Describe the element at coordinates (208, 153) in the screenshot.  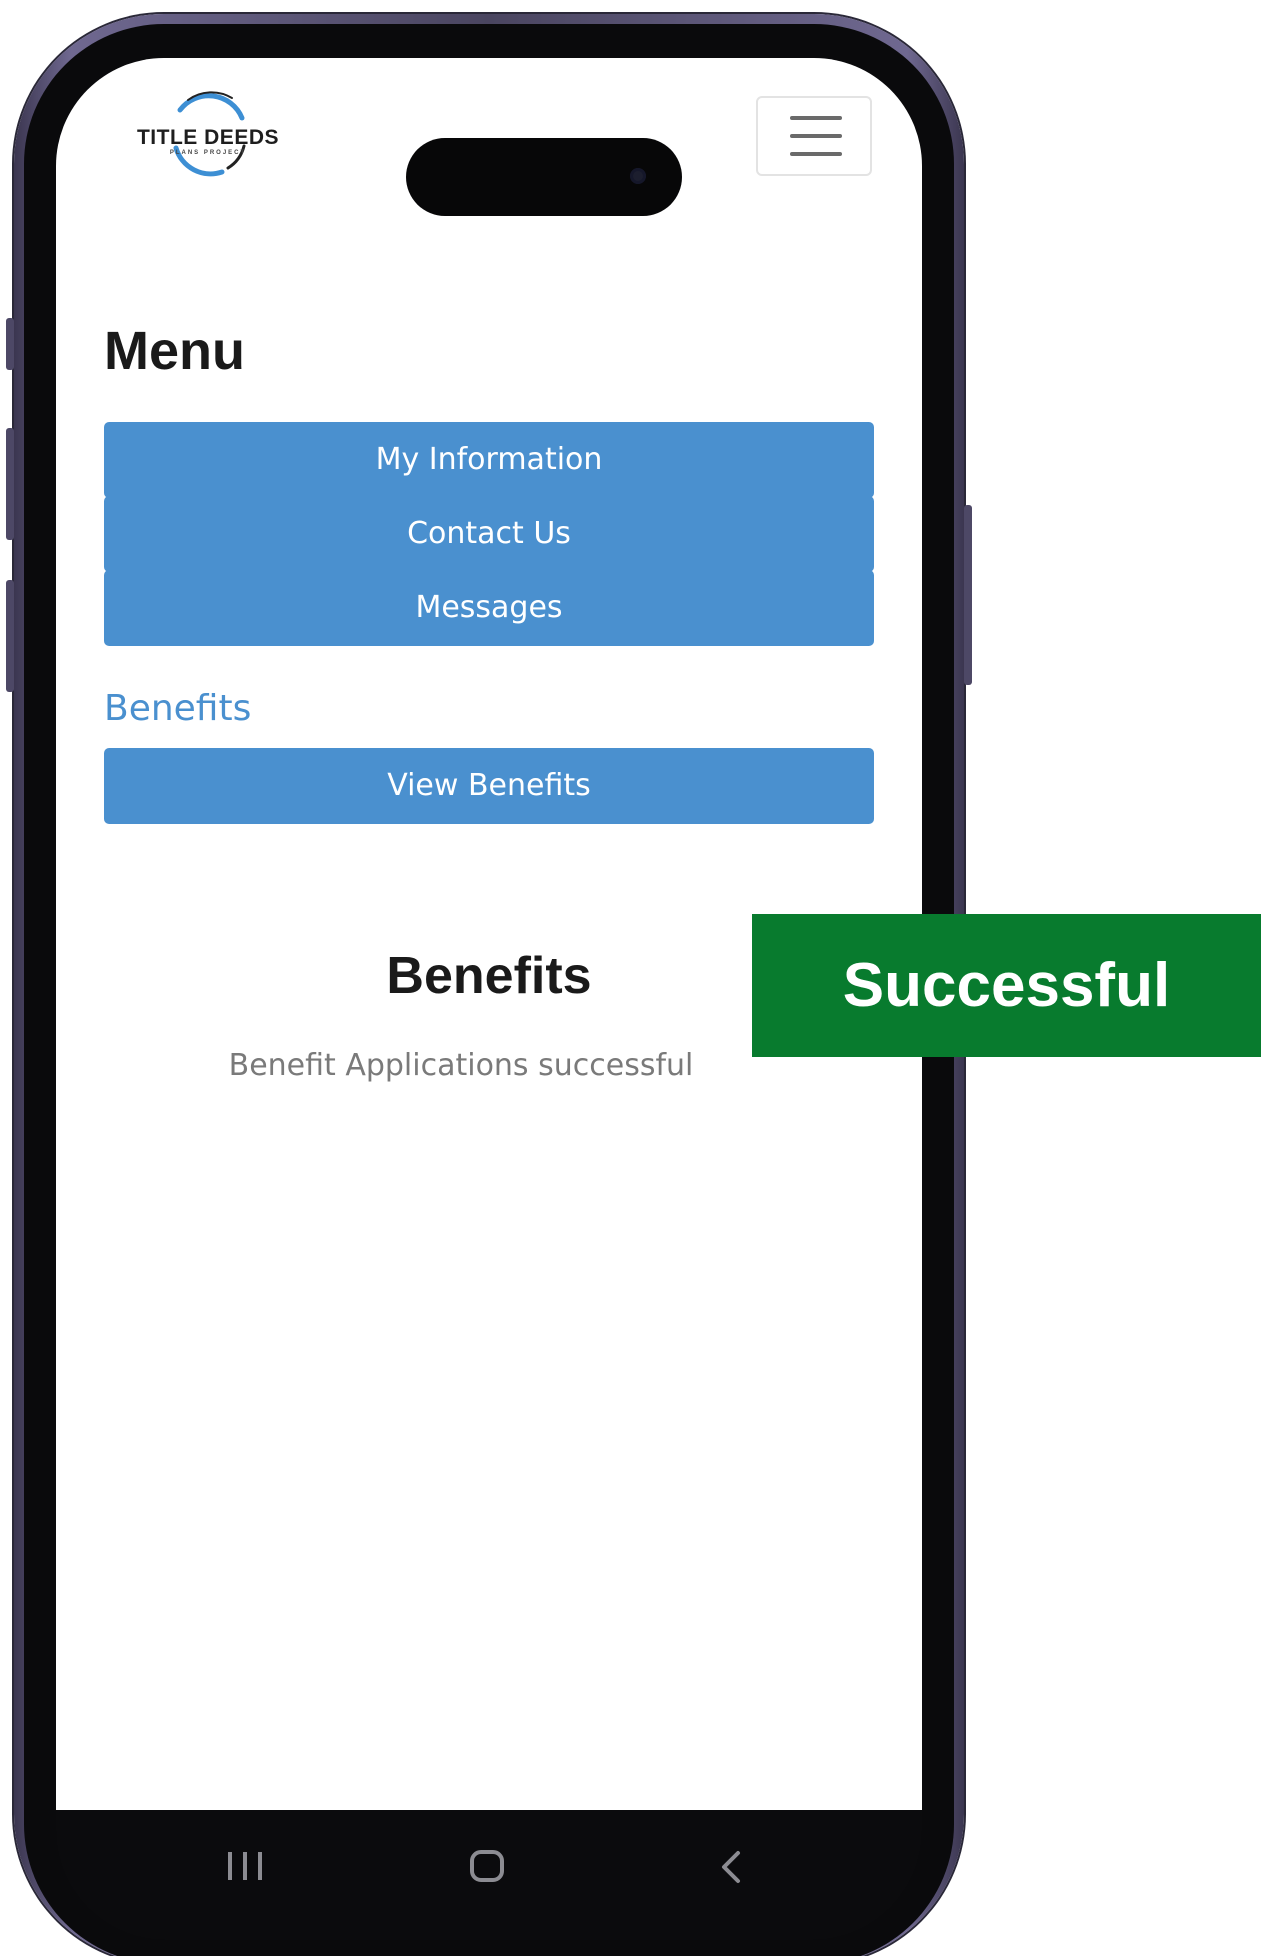
I see `logo-subtext: PLANS PROJECT` at that location.